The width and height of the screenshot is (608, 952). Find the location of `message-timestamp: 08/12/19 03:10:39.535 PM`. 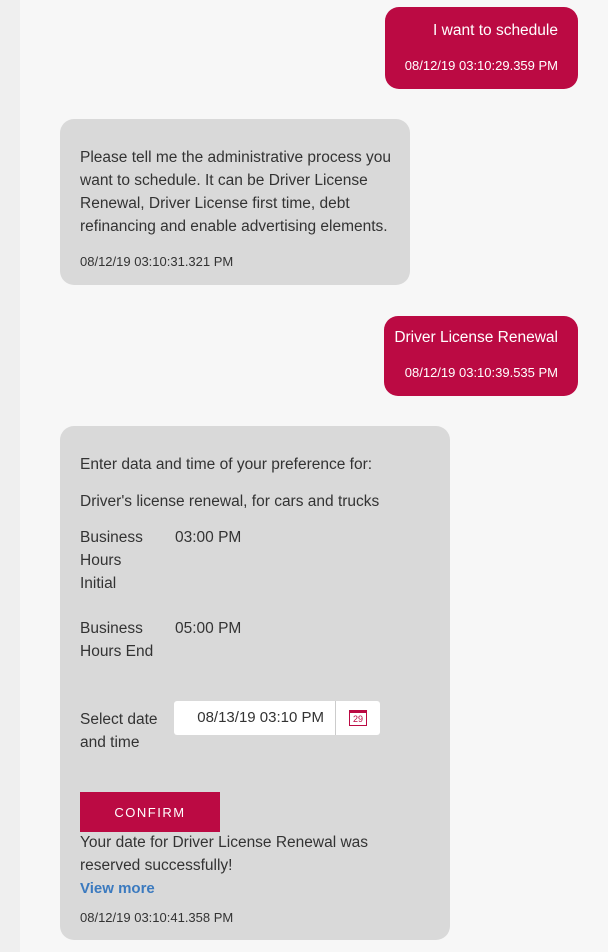

message-timestamp: 08/12/19 03:10:39.535 PM is located at coordinates (481, 372).